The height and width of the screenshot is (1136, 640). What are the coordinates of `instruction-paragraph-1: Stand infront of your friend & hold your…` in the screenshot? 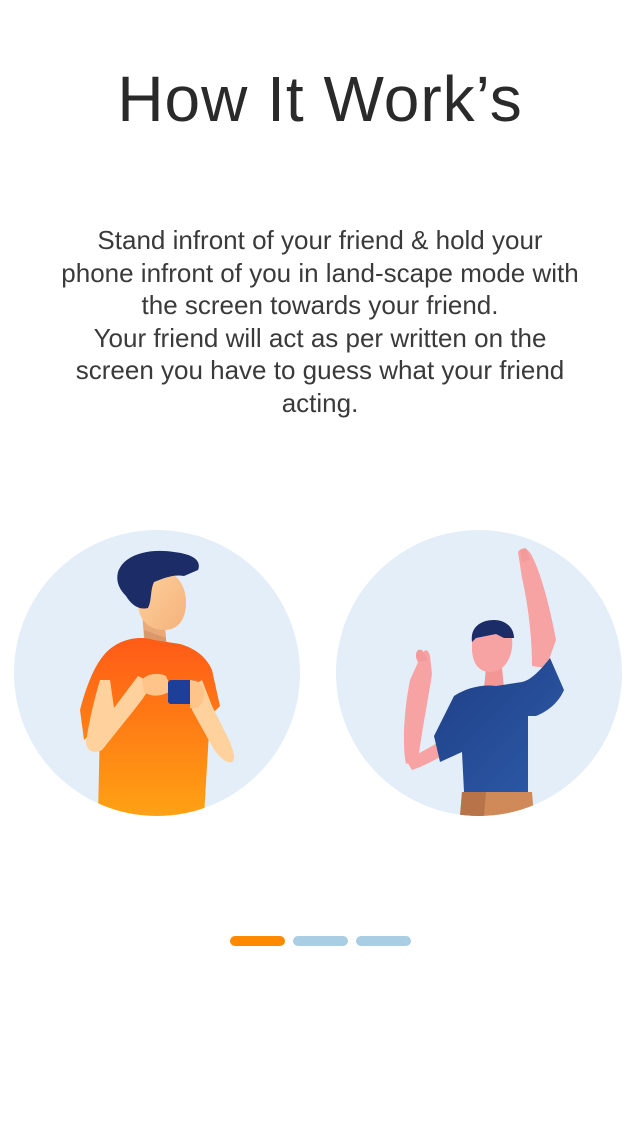 It's located at (320, 272).